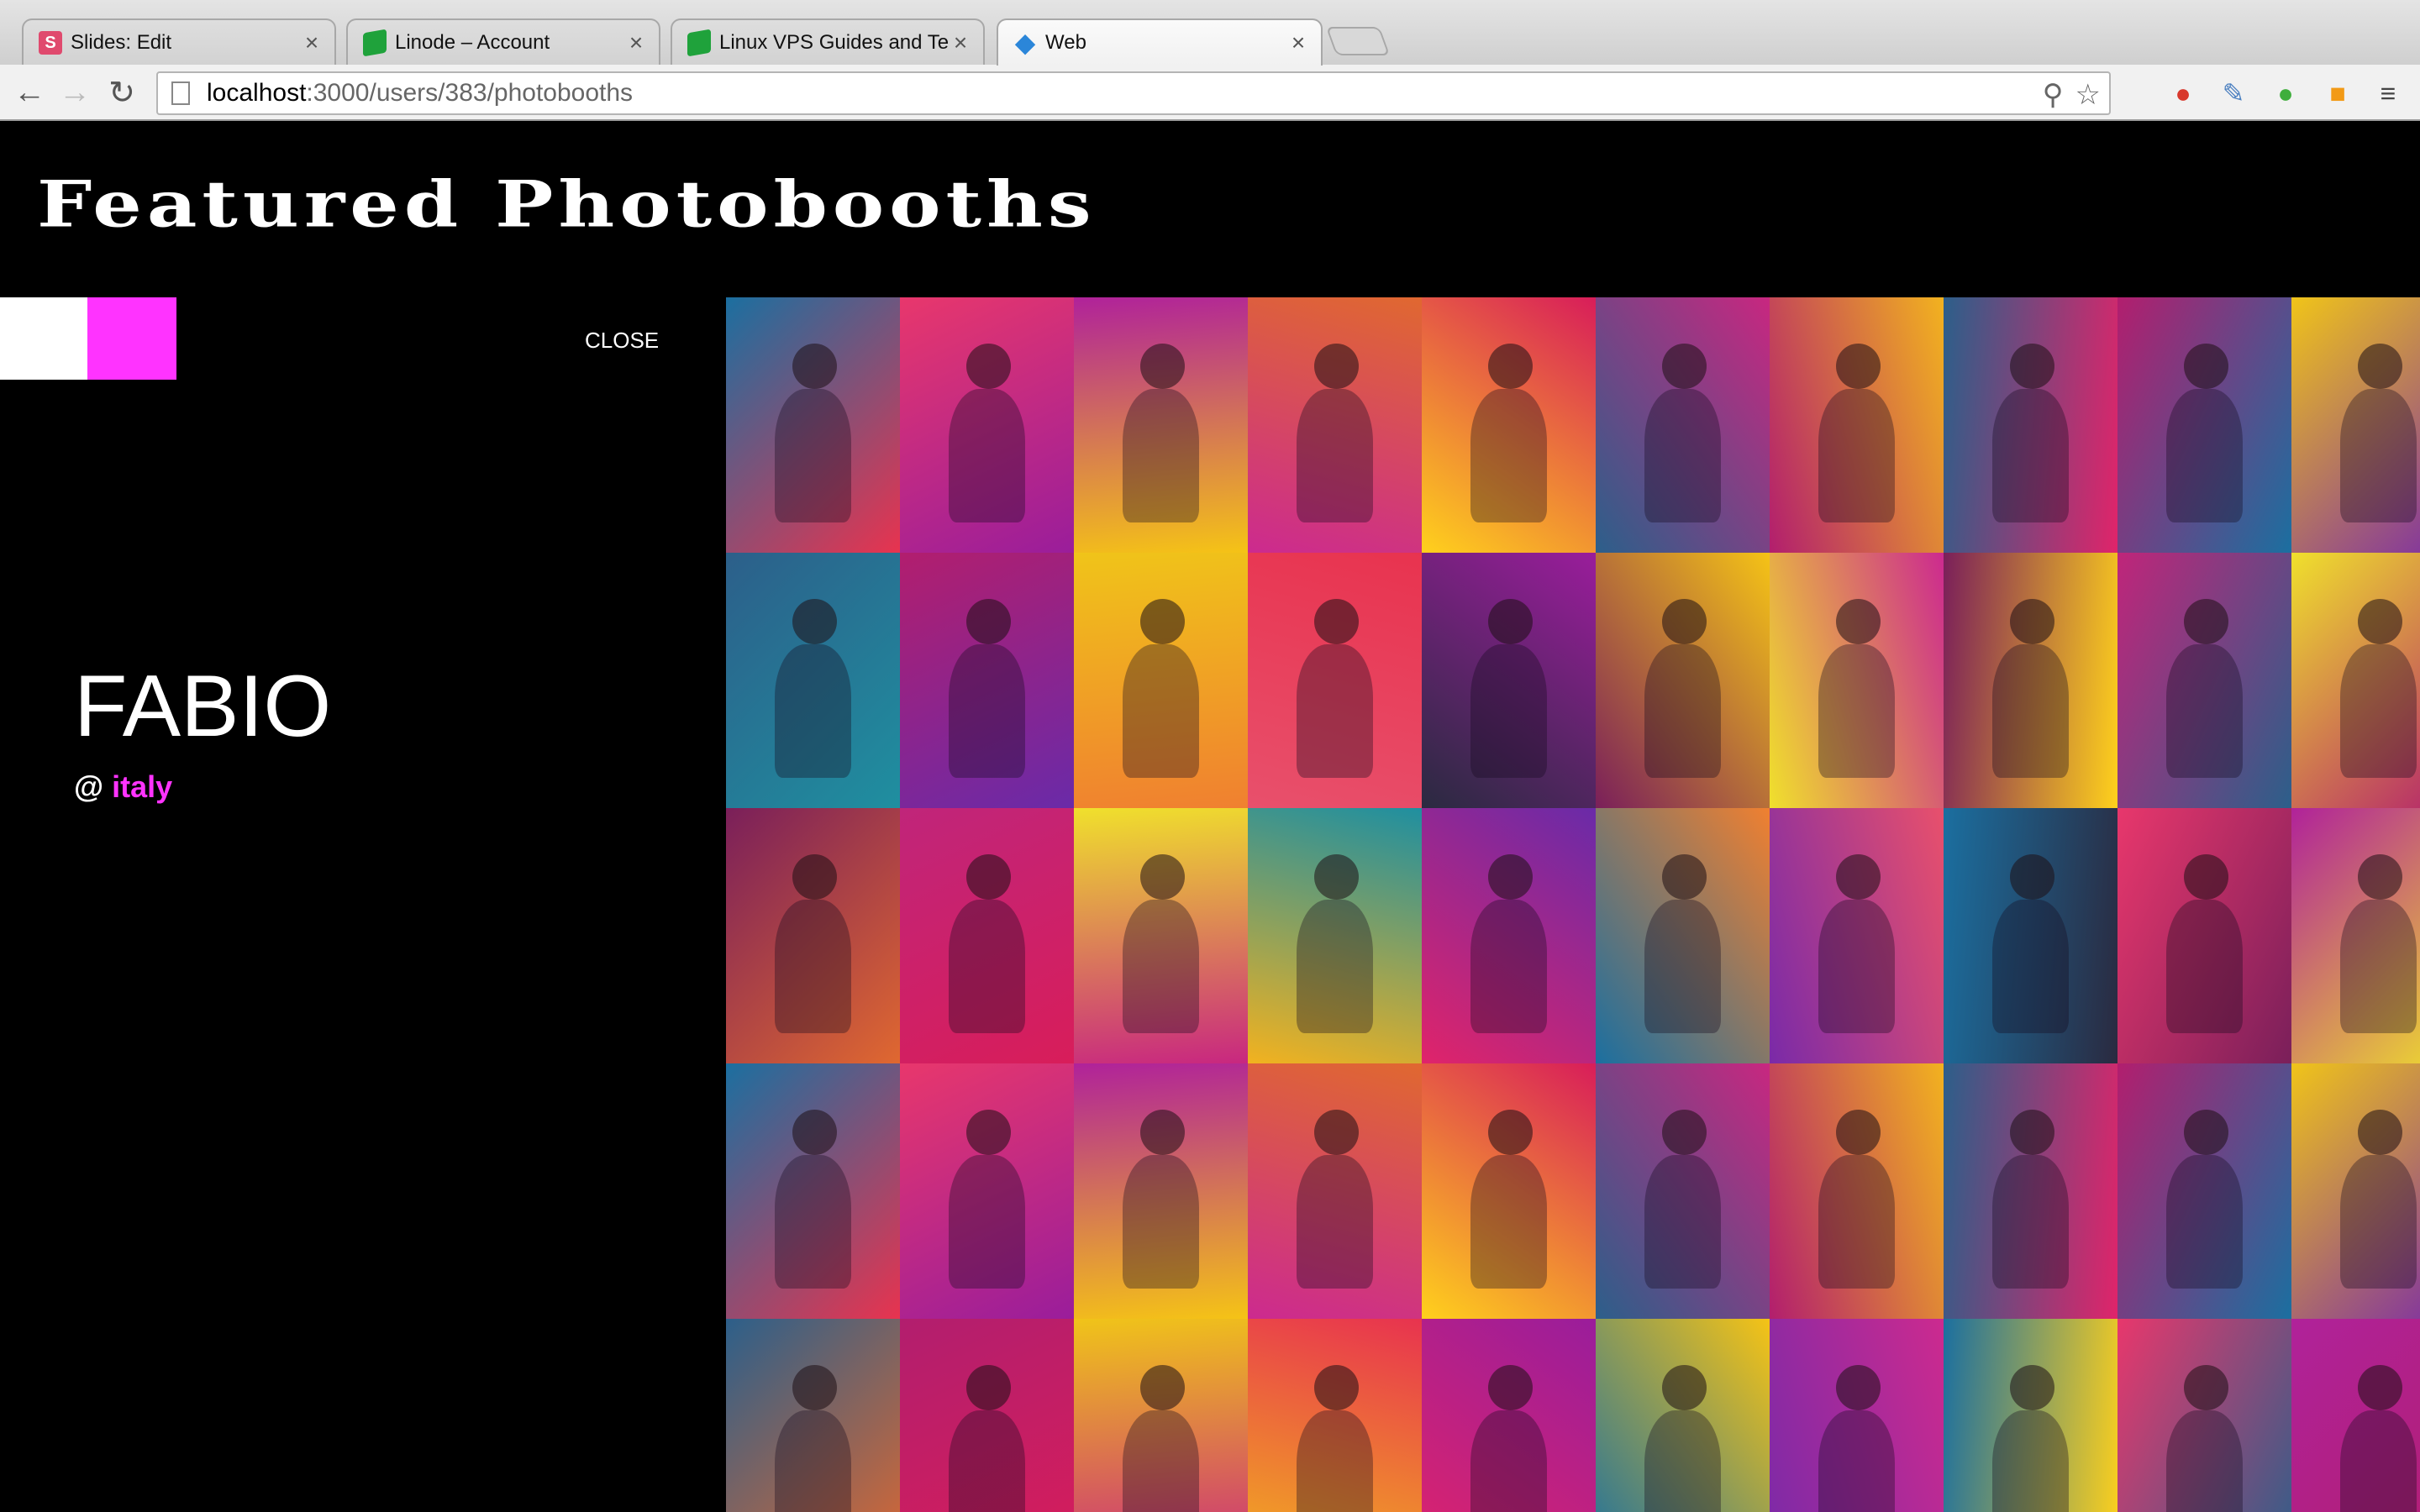 The height and width of the screenshot is (1512, 2420). I want to click on tab-linux-vps-guides: Linux VPS Guides and Tech ×, so click(828, 42).